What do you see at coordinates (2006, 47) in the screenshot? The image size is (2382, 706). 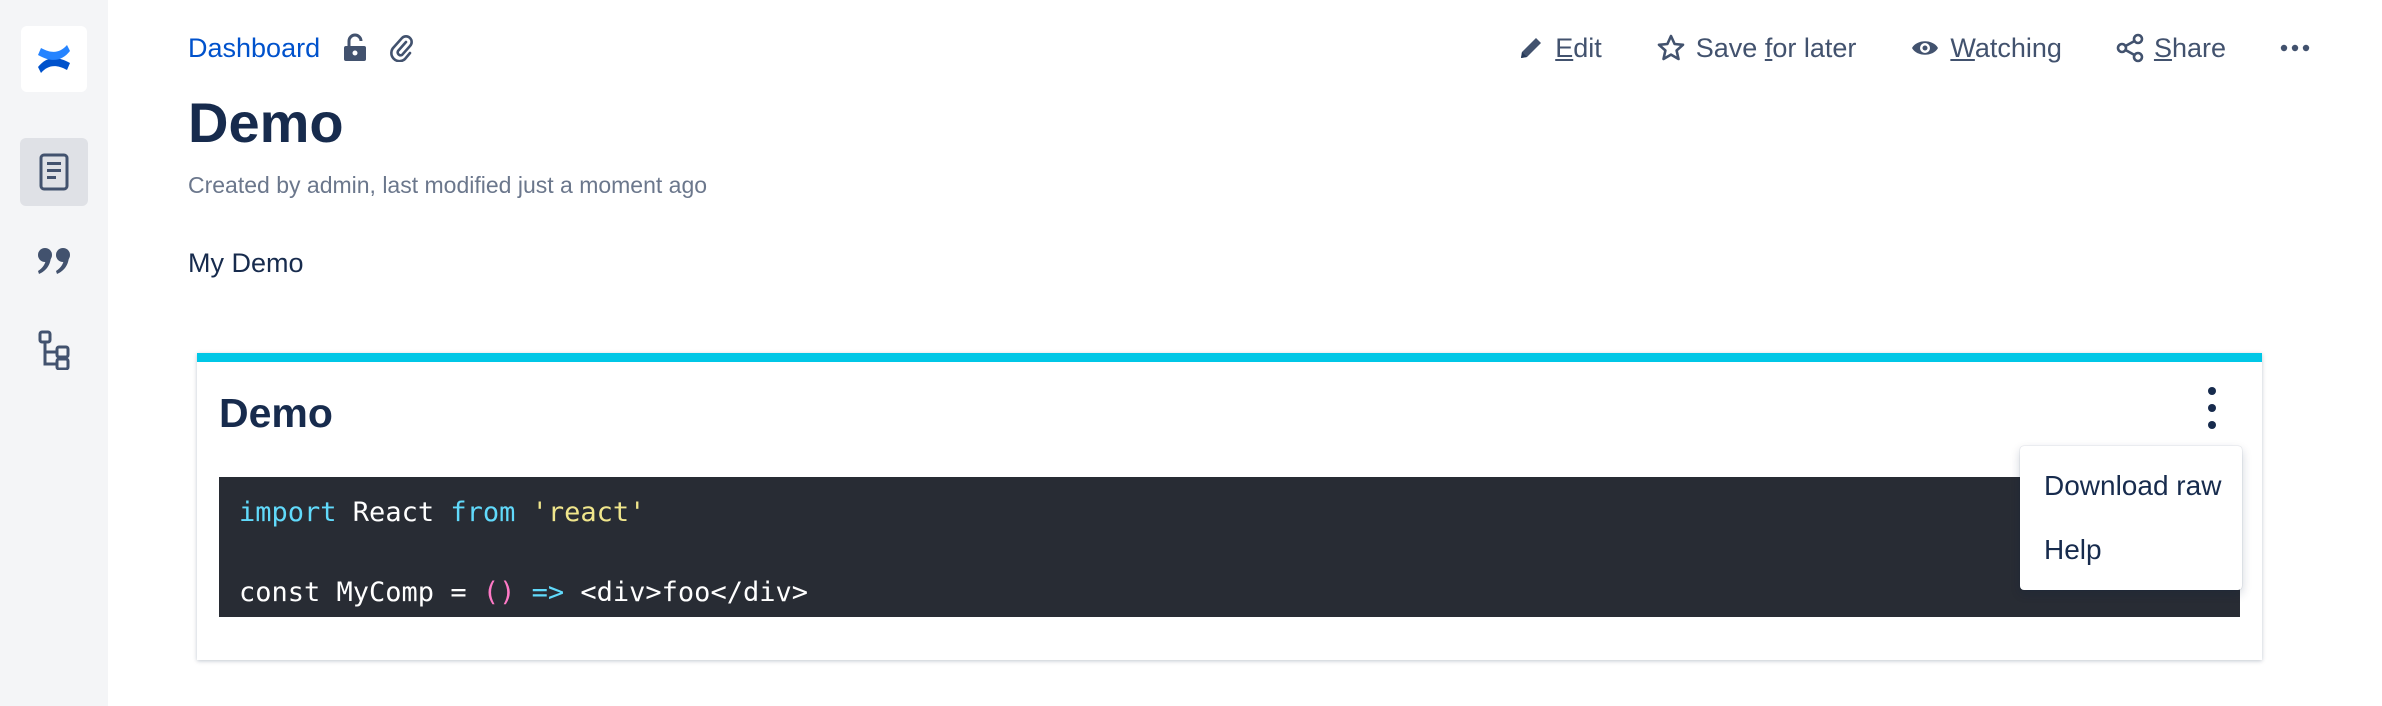 I see `watching-label: Watching` at bounding box center [2006, 47].